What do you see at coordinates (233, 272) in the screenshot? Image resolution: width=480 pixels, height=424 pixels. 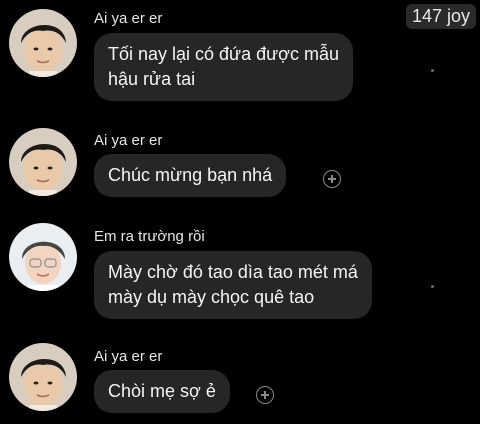 I see `message-text-line: Mày chờ đó tao dìa tao mét má` at bounding box center [233, 272].